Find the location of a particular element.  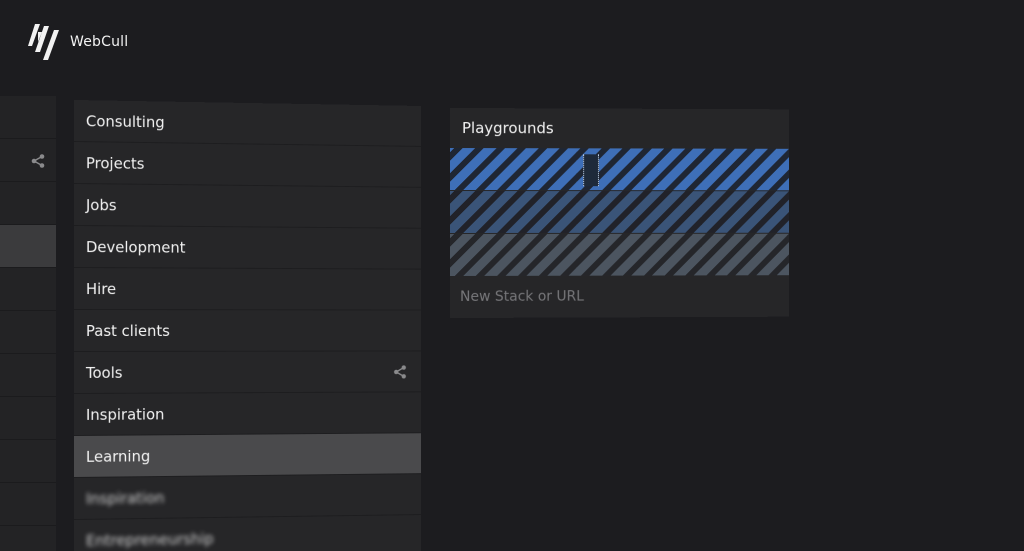

webcull-logo-icon is located at coordinates (44, 42).